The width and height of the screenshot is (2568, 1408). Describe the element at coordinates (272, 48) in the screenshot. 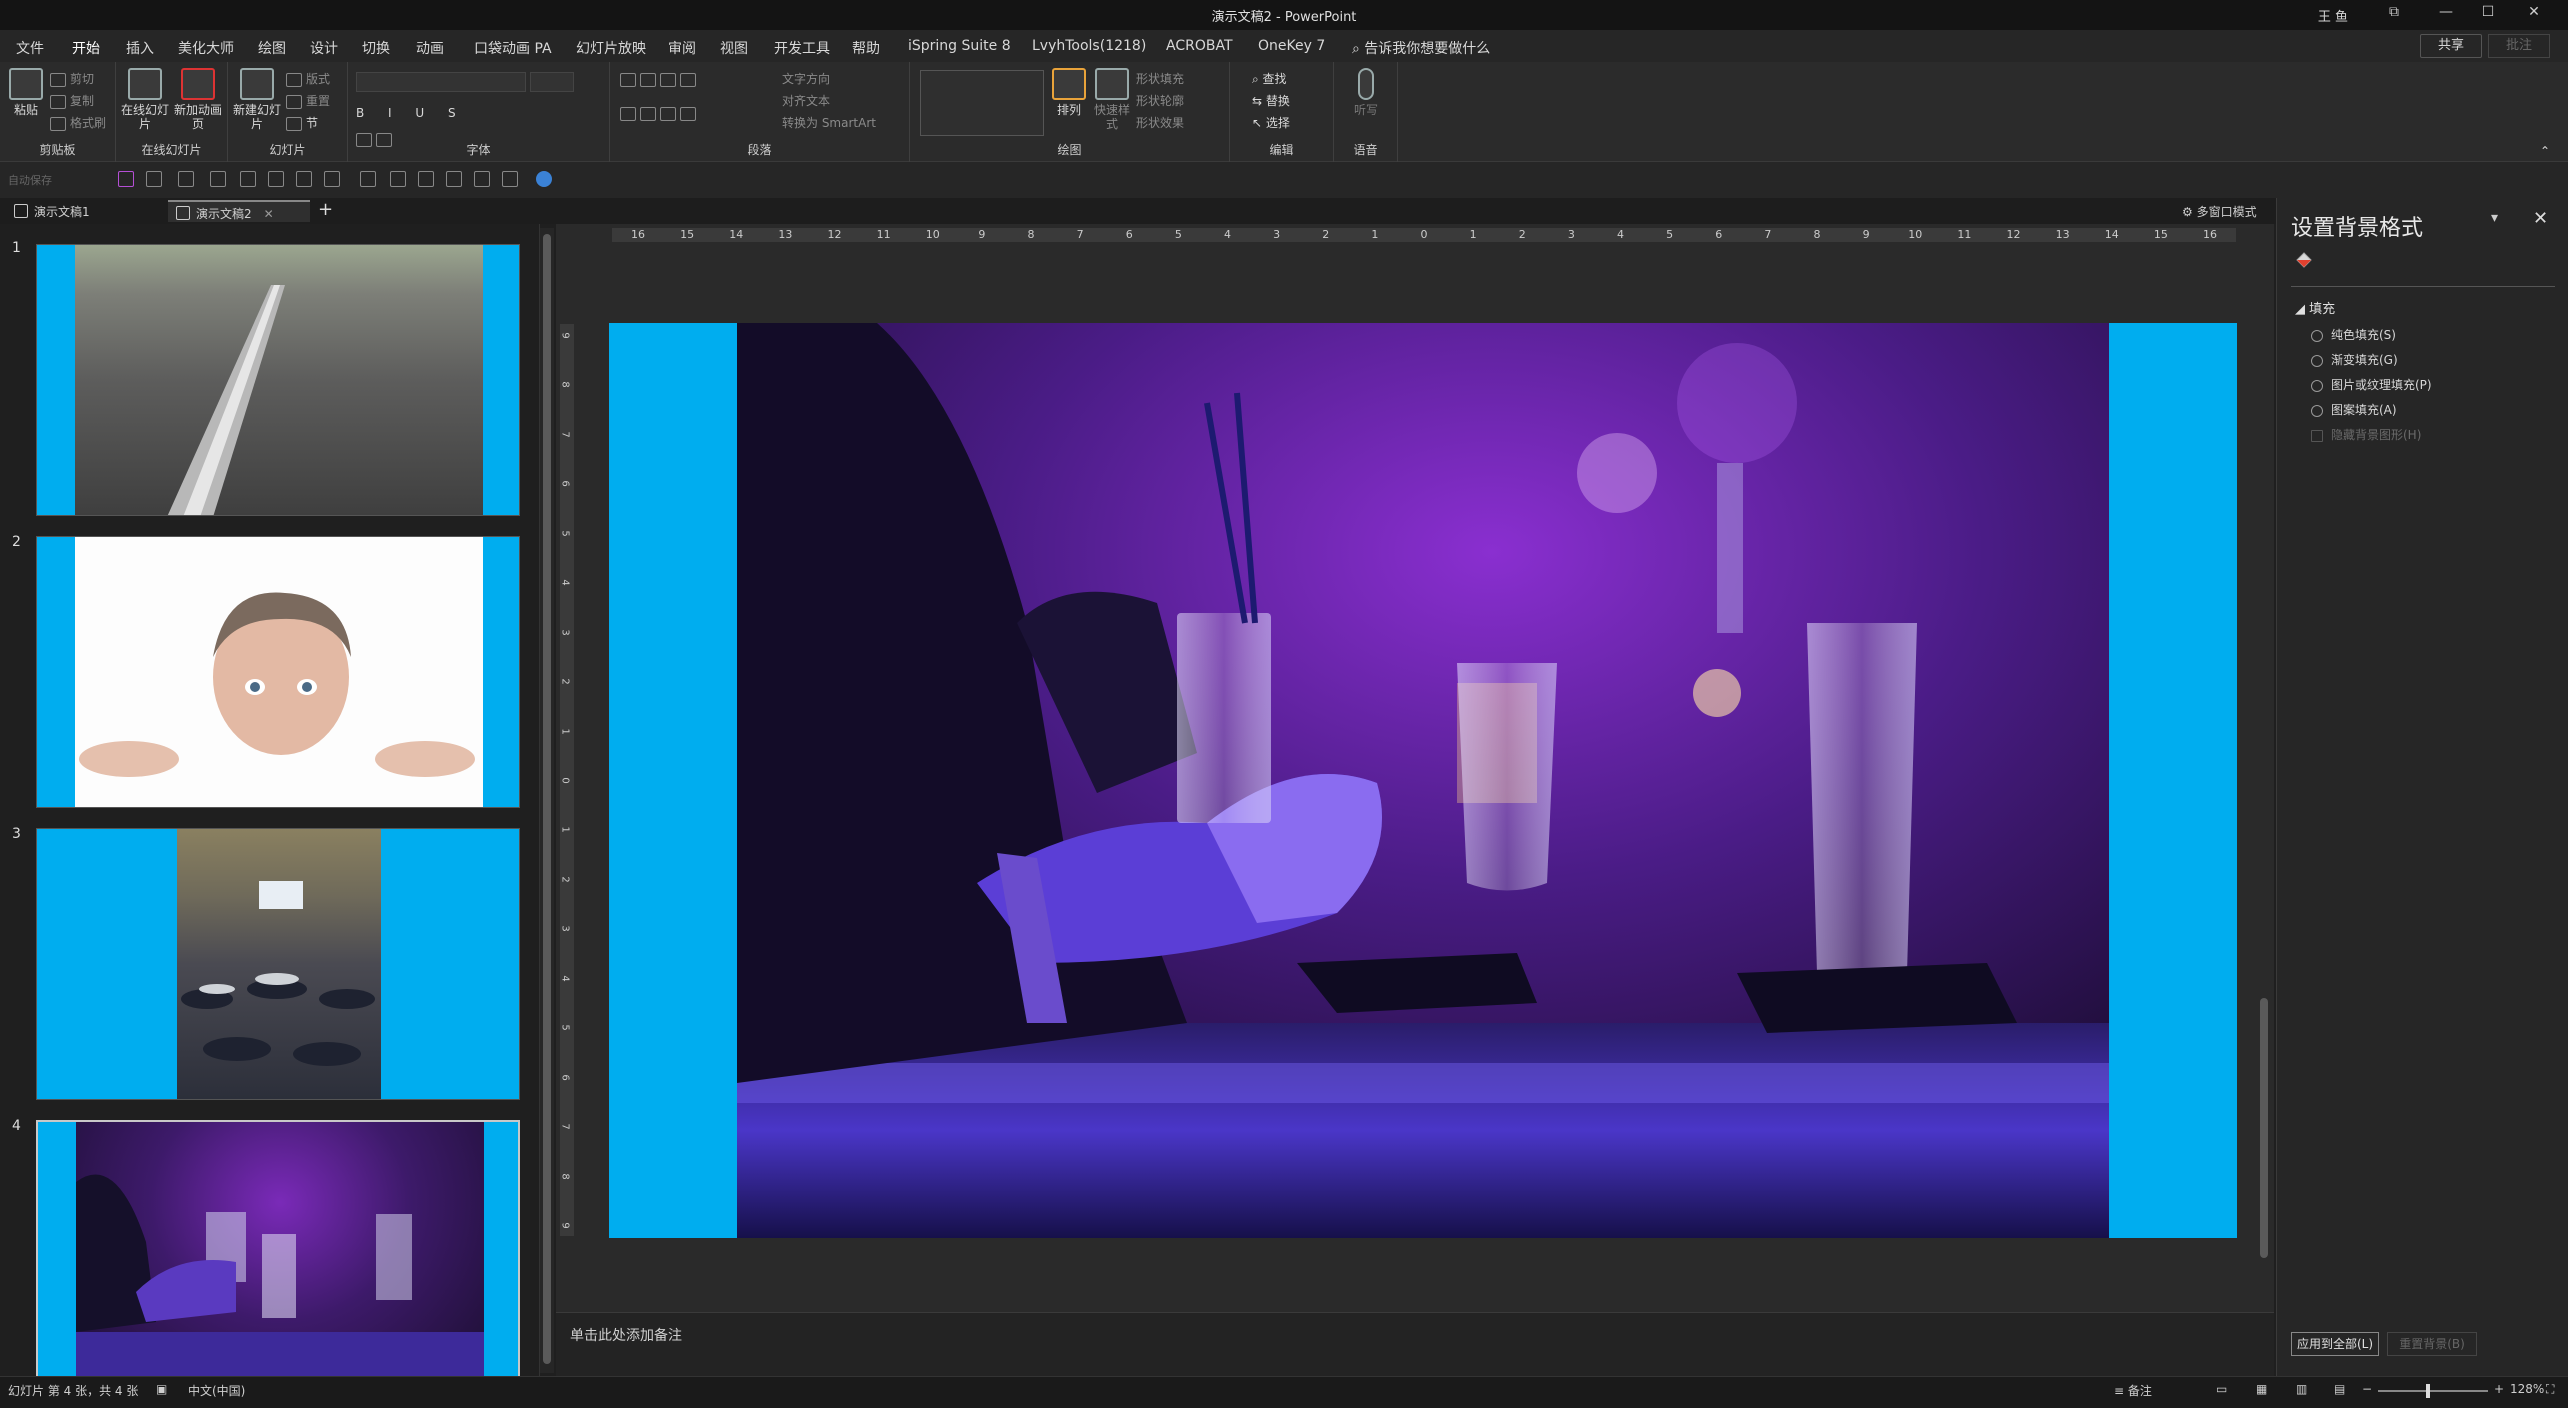

I see `tab-draw: 绘图` at that location.